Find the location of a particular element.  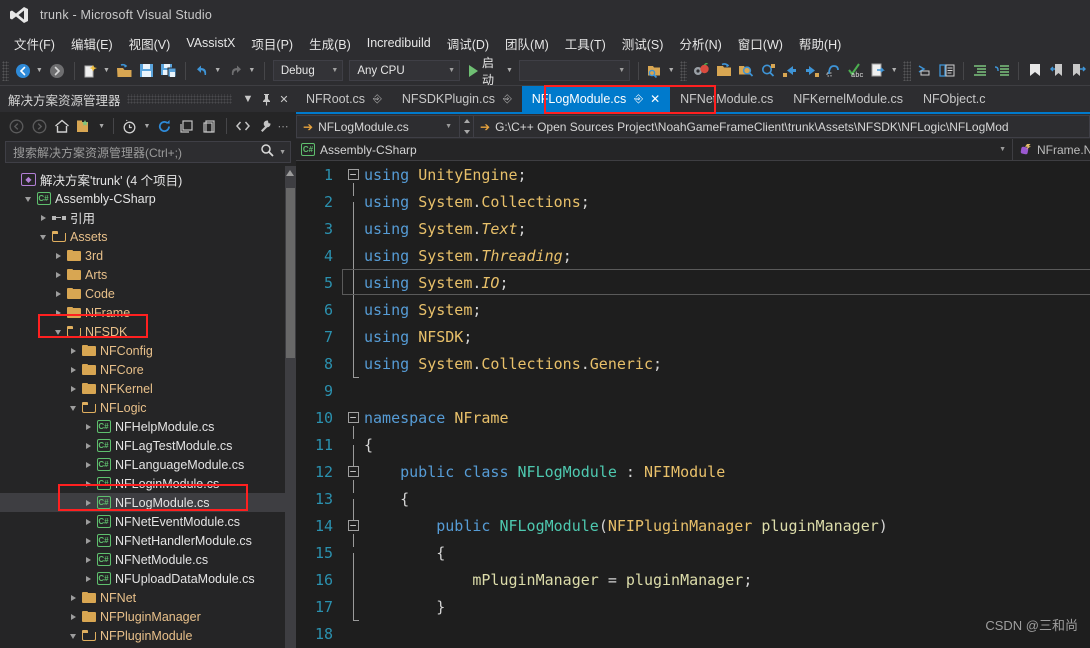

menu-item-team: 团队(M) is located at coordinates (527, 43).